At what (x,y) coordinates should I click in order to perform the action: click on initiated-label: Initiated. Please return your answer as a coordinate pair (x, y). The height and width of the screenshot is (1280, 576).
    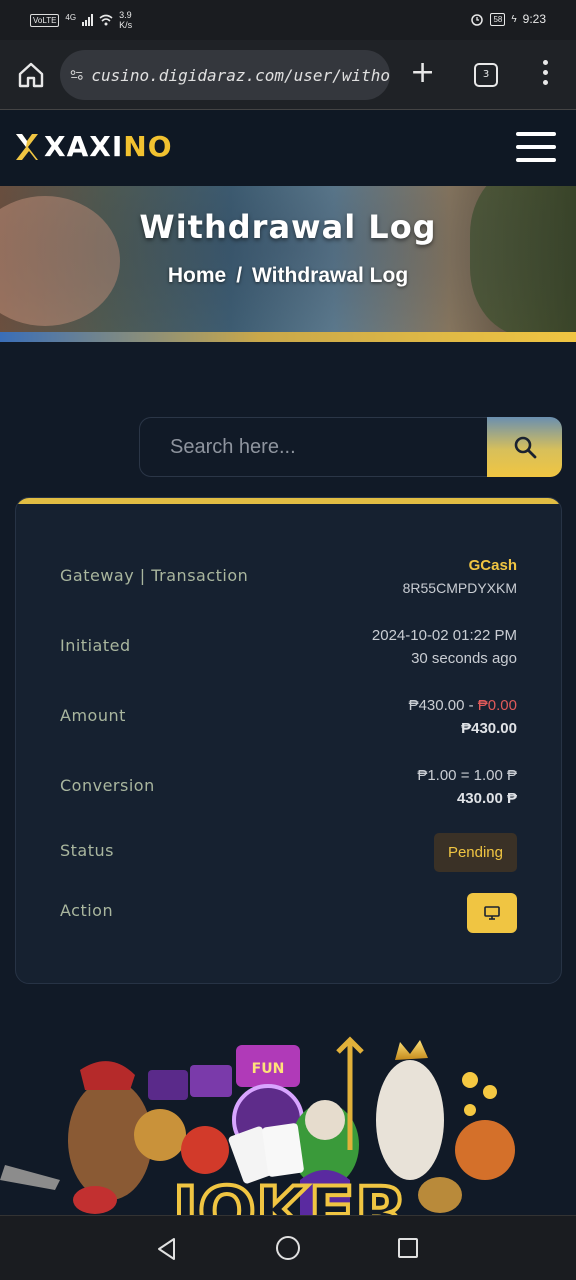
    Looking at the image, I should click on (95, 645).